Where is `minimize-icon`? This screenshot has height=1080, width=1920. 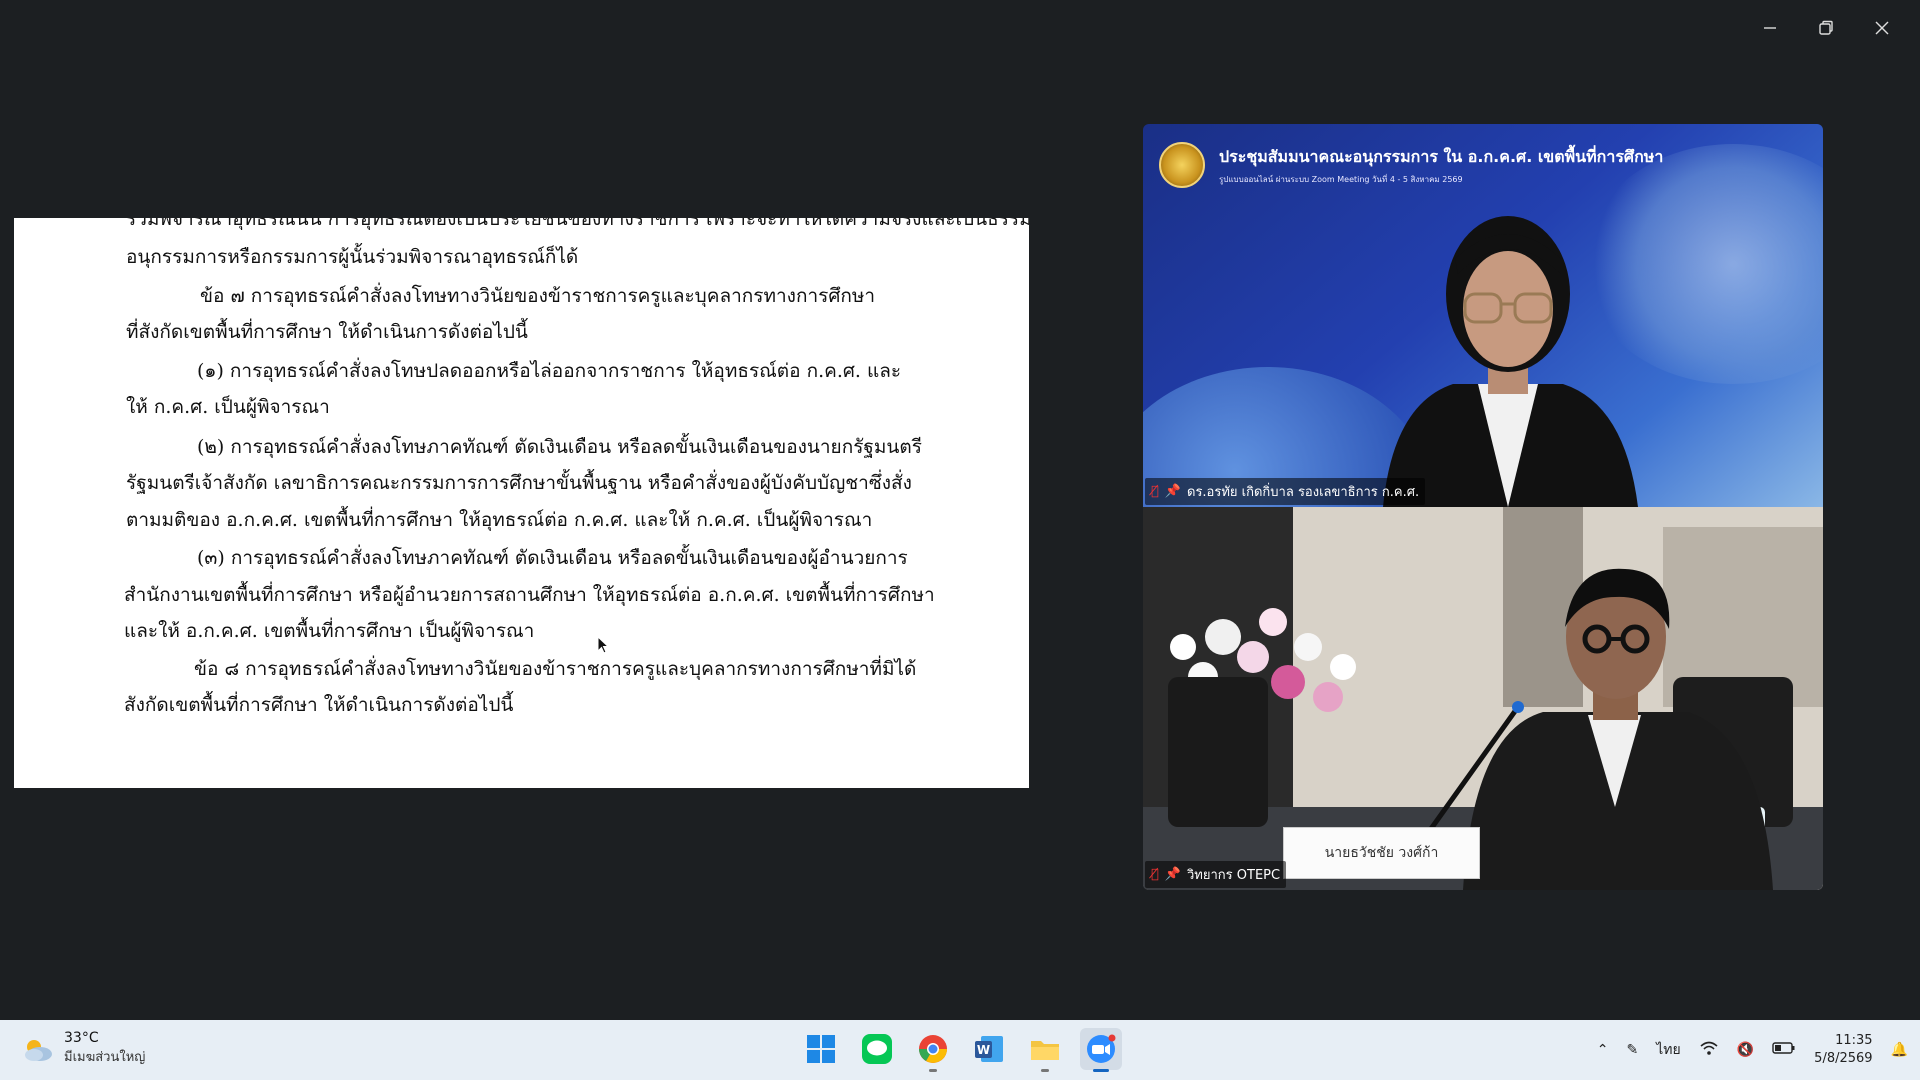
minimize-icon is located at coordinates (1770, 28).